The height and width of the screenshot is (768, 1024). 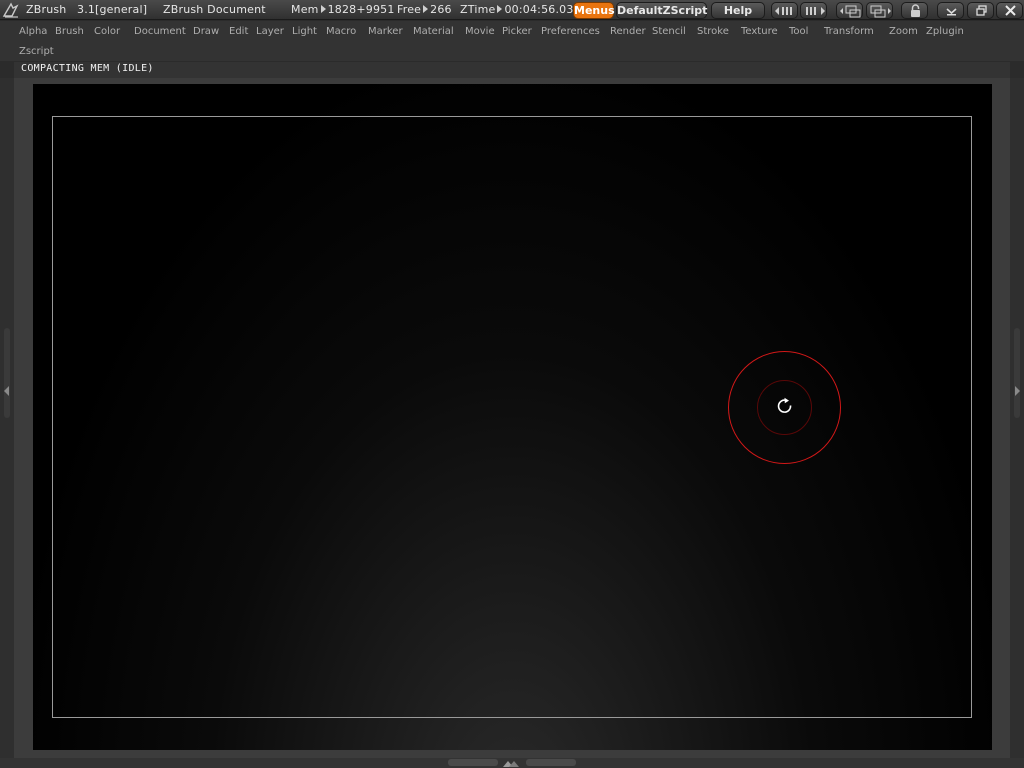 I want to click on free-value: 266, so click(x=441, y=9).